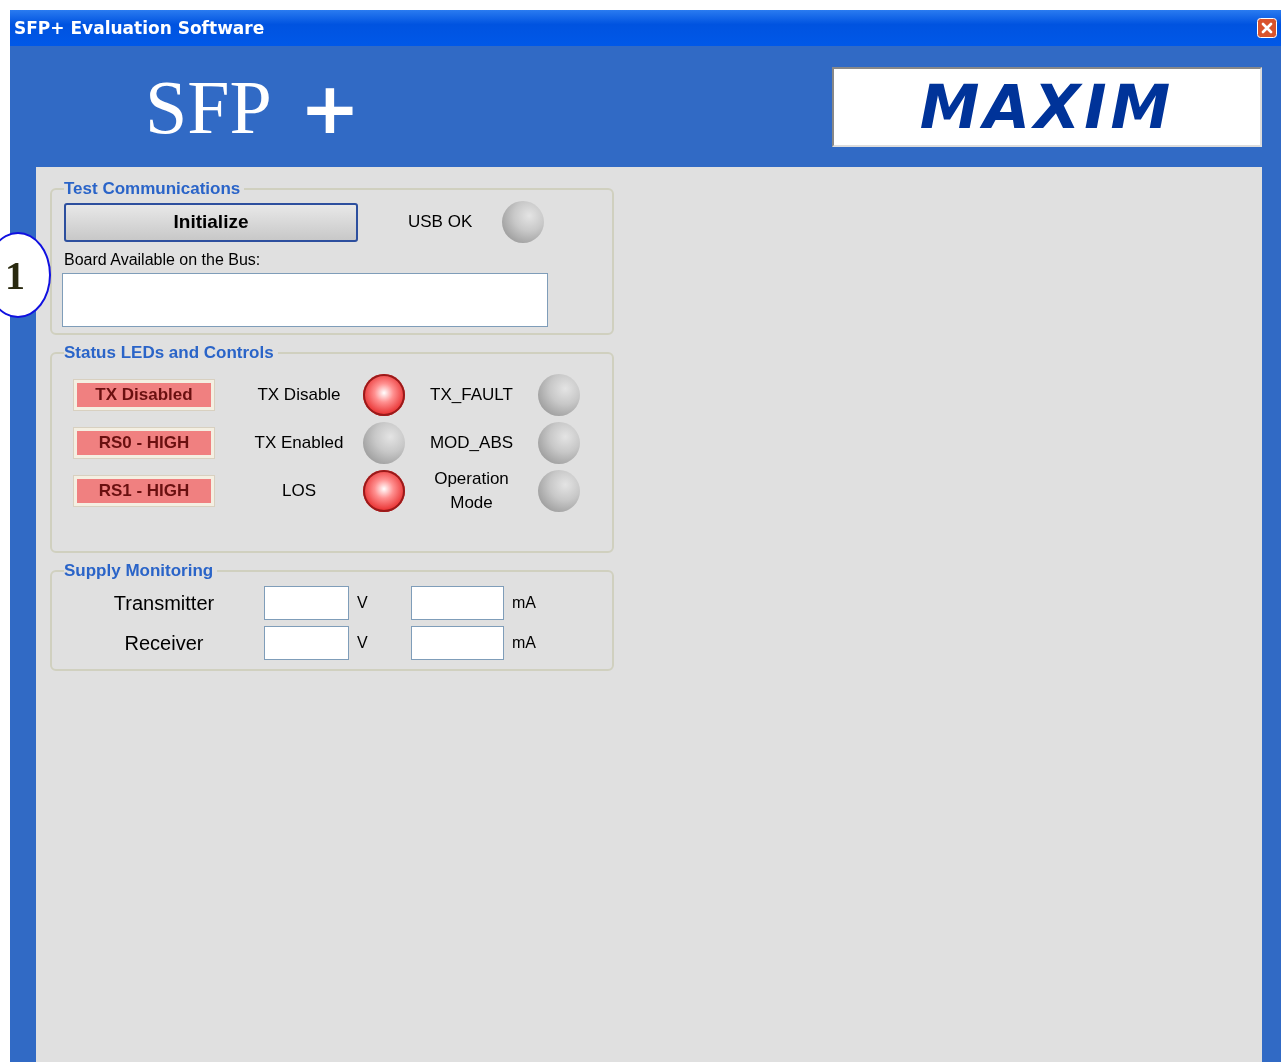  What do you see at coordinates (471, 395) in the screenshot?
I see `led-label: TX_FAULT` at bounding box center [471, 395].